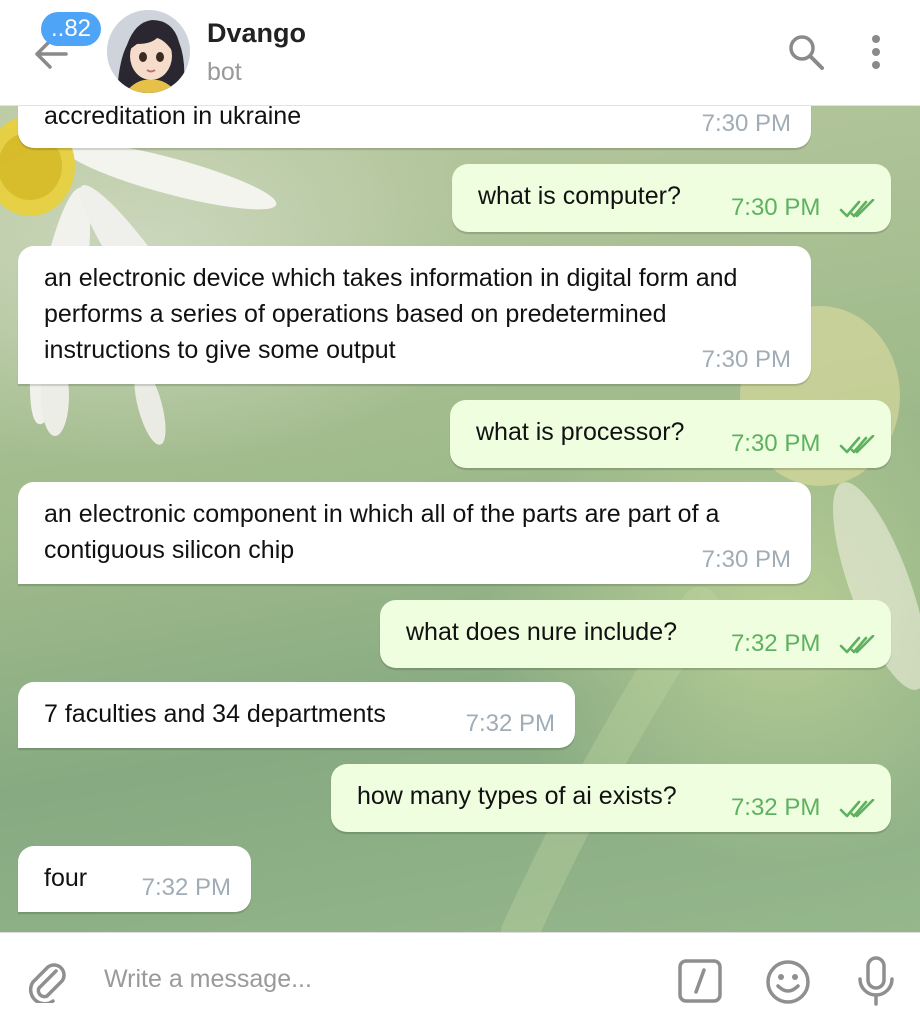 Image resolution: width=920 pixels, height=1022 pixels. What do you see at coordinates (700, 981) in the screenshot?
I see `bot-commands-icon` at bounding box center [700, 981].